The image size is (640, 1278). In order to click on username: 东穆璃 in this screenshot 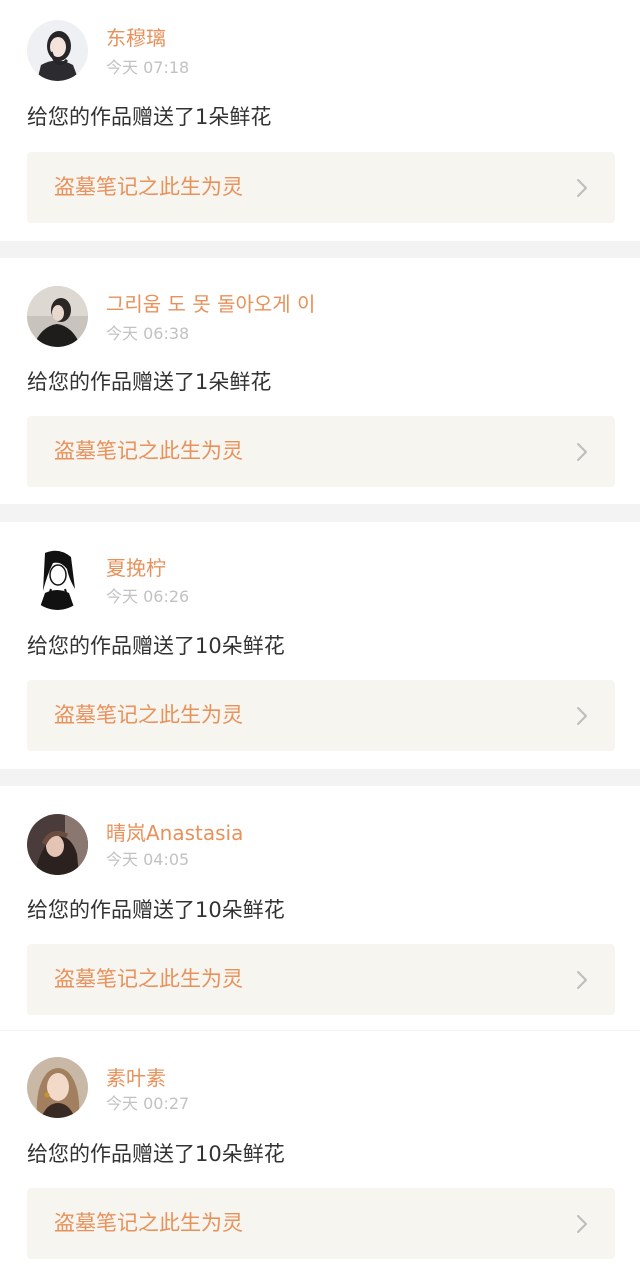, I will do `click(136, 38)`.